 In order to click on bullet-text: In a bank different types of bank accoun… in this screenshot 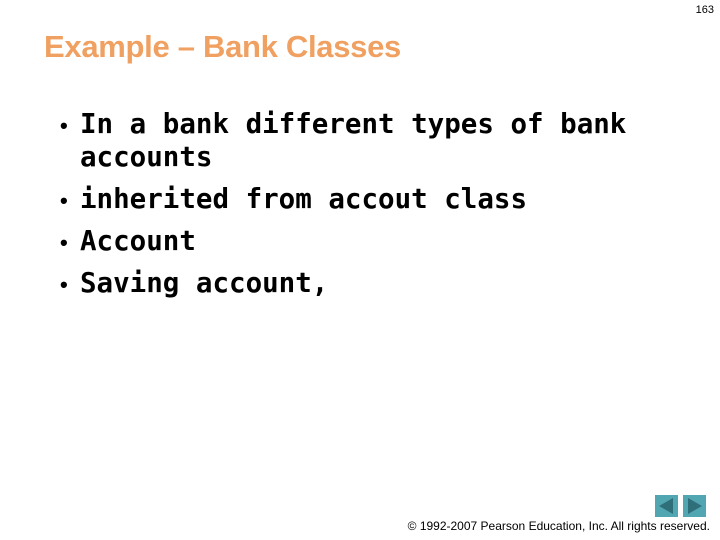, I will do `click(353, 140)`.